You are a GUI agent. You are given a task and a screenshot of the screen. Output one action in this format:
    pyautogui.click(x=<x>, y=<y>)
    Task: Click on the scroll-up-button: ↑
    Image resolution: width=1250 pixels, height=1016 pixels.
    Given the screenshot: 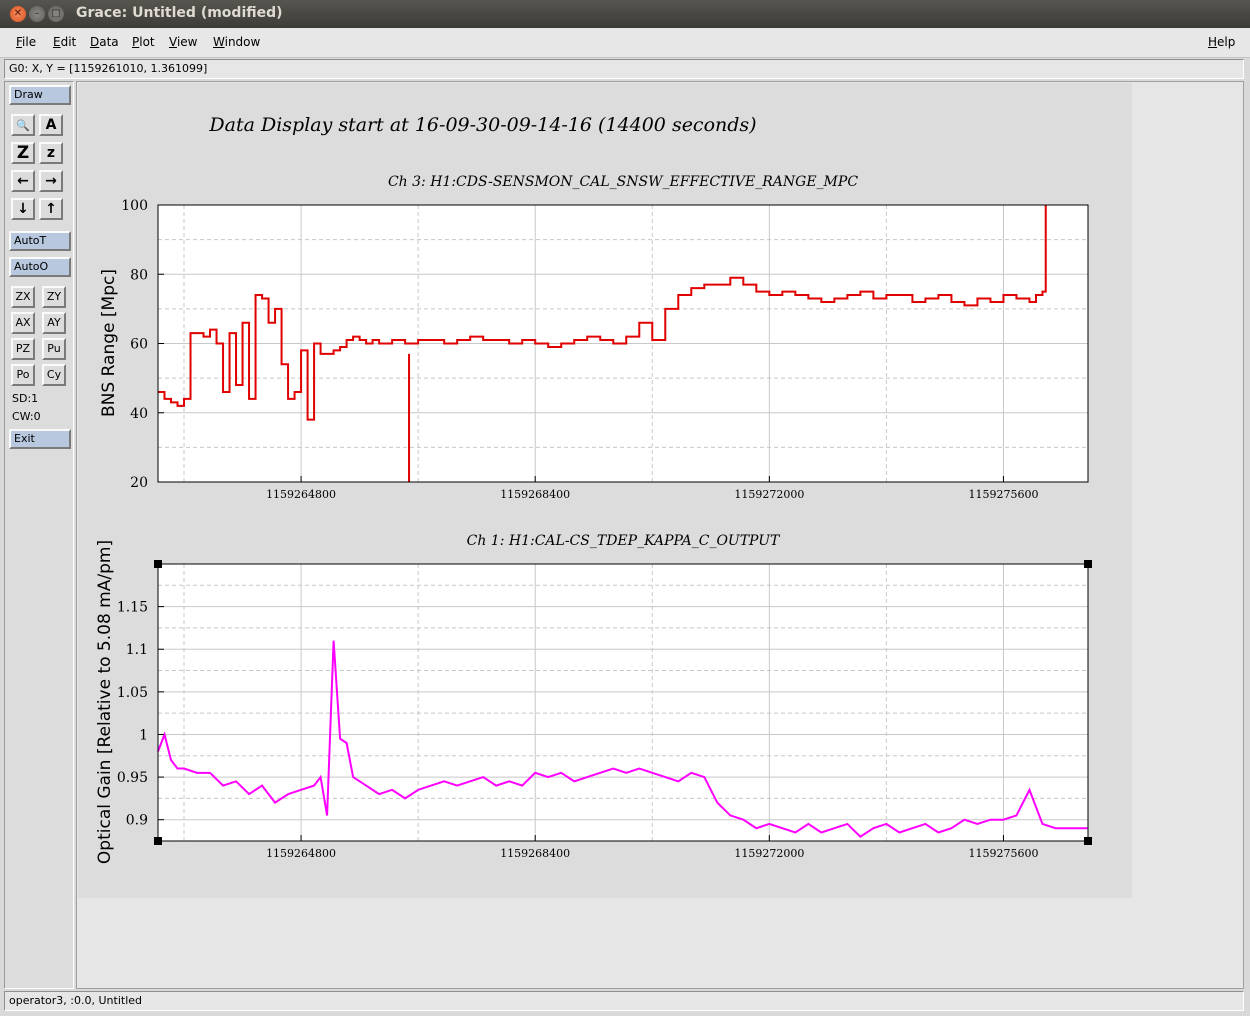 What is the action you would take?
    pyautogui.click(x=51, y=209)
    